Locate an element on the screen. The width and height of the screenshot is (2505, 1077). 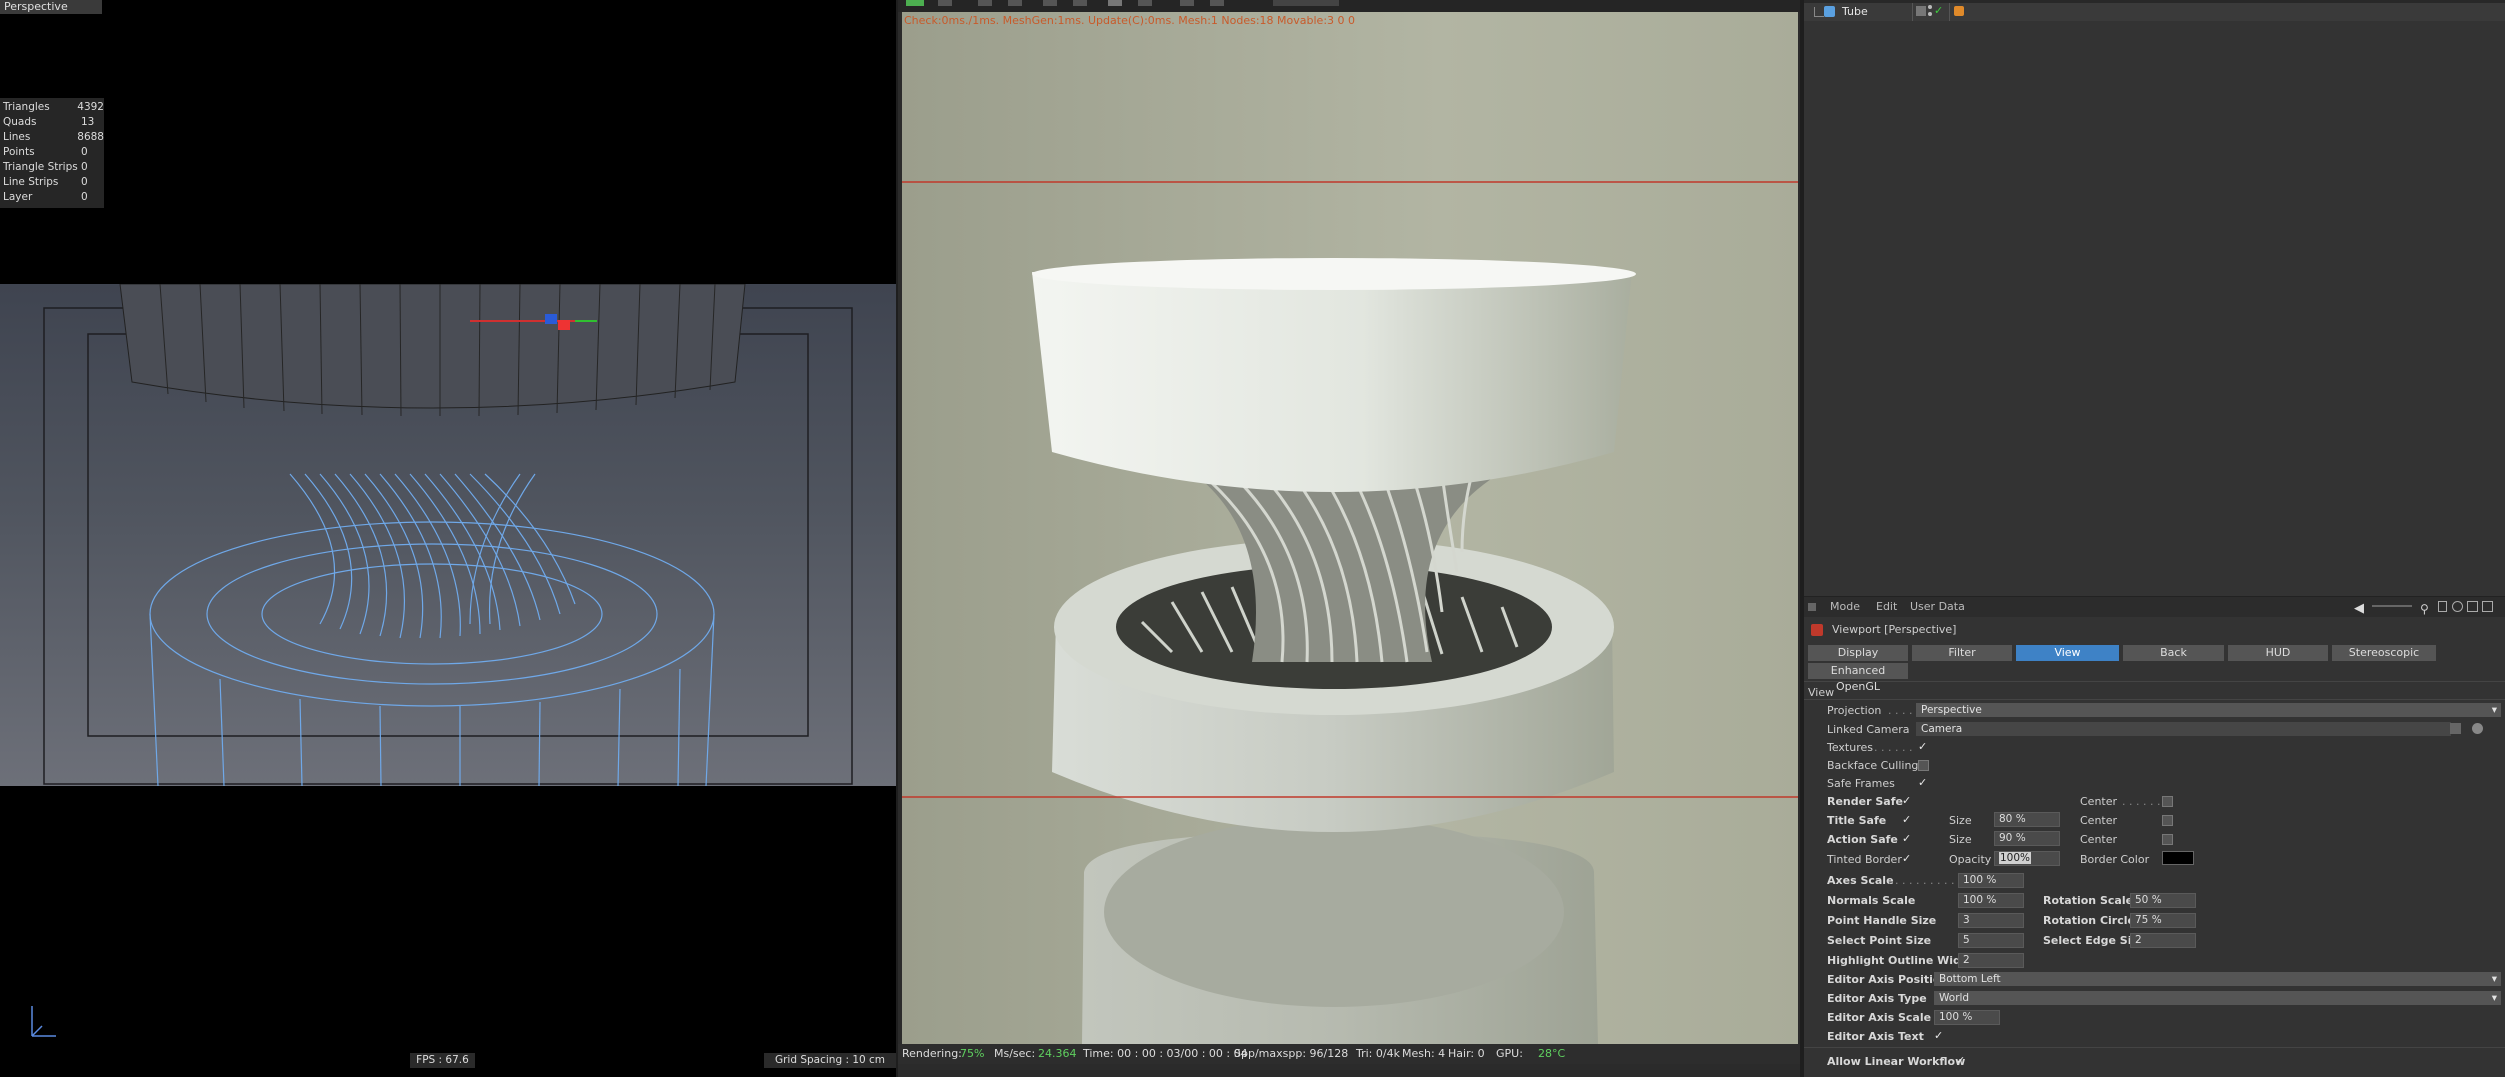
panel-divider is located at coordinates (1802, 538).